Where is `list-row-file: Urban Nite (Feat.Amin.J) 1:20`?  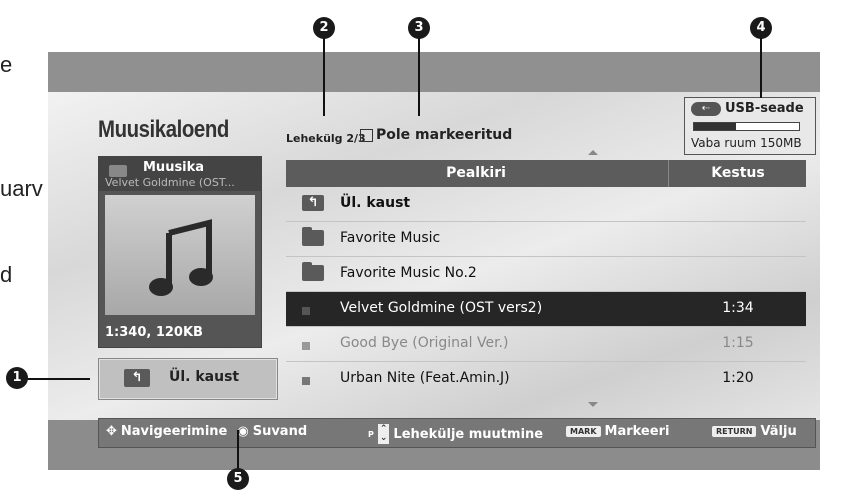 list-row-file: Urban Nite (Feat.Amin.J) 1:20 is located at coordinates (546, 379).